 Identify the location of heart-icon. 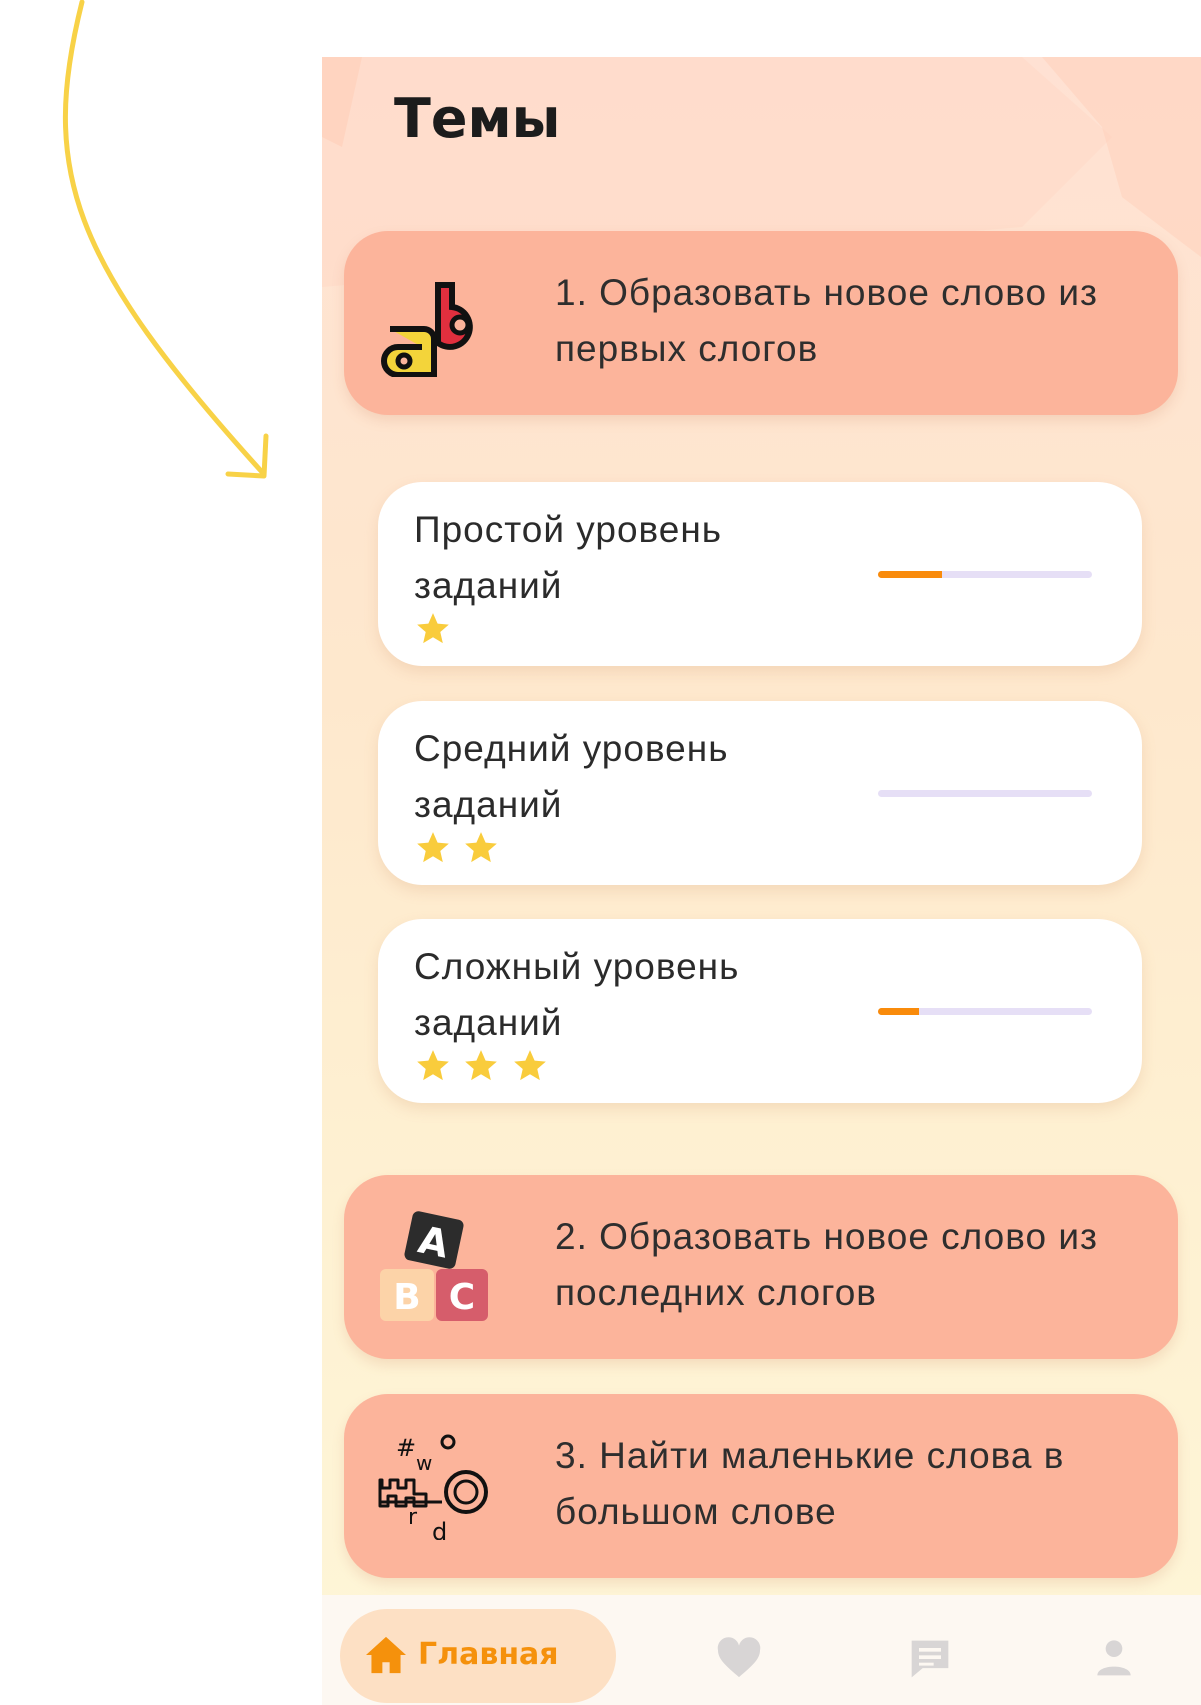
(739, 1658).